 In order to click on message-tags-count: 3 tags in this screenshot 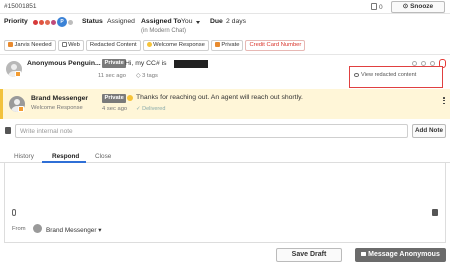, I will do `click(150, 76)`.